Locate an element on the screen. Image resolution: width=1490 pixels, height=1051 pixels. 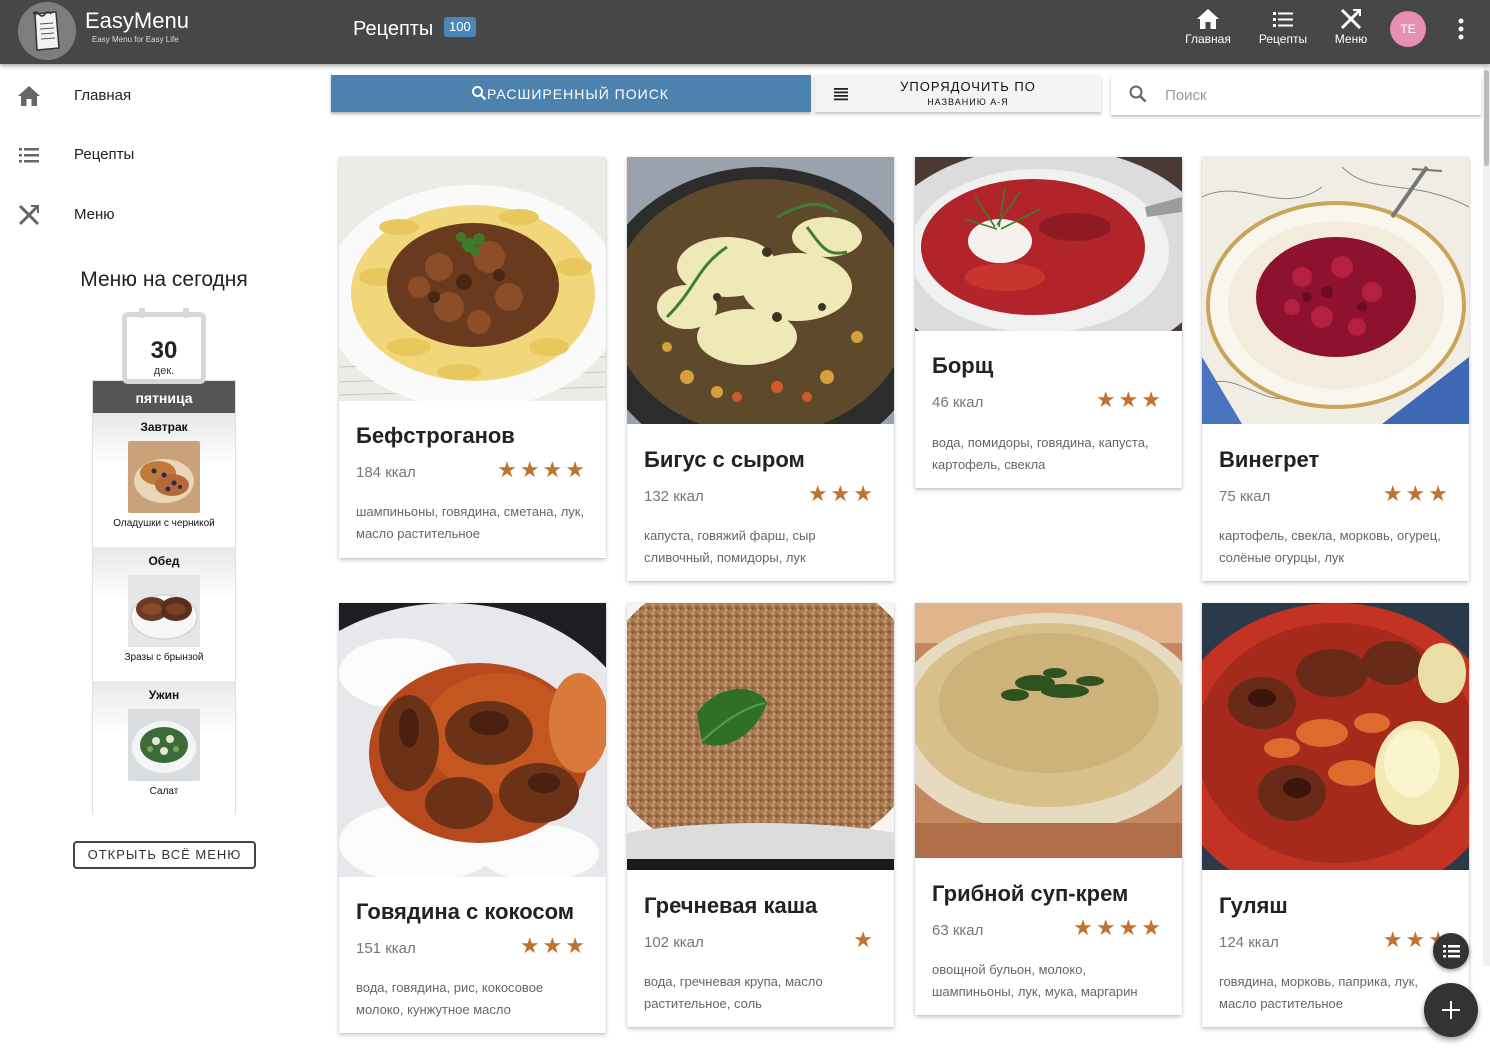
meal-dish: Оладушки с черникой is located at coordinates (164, 523).